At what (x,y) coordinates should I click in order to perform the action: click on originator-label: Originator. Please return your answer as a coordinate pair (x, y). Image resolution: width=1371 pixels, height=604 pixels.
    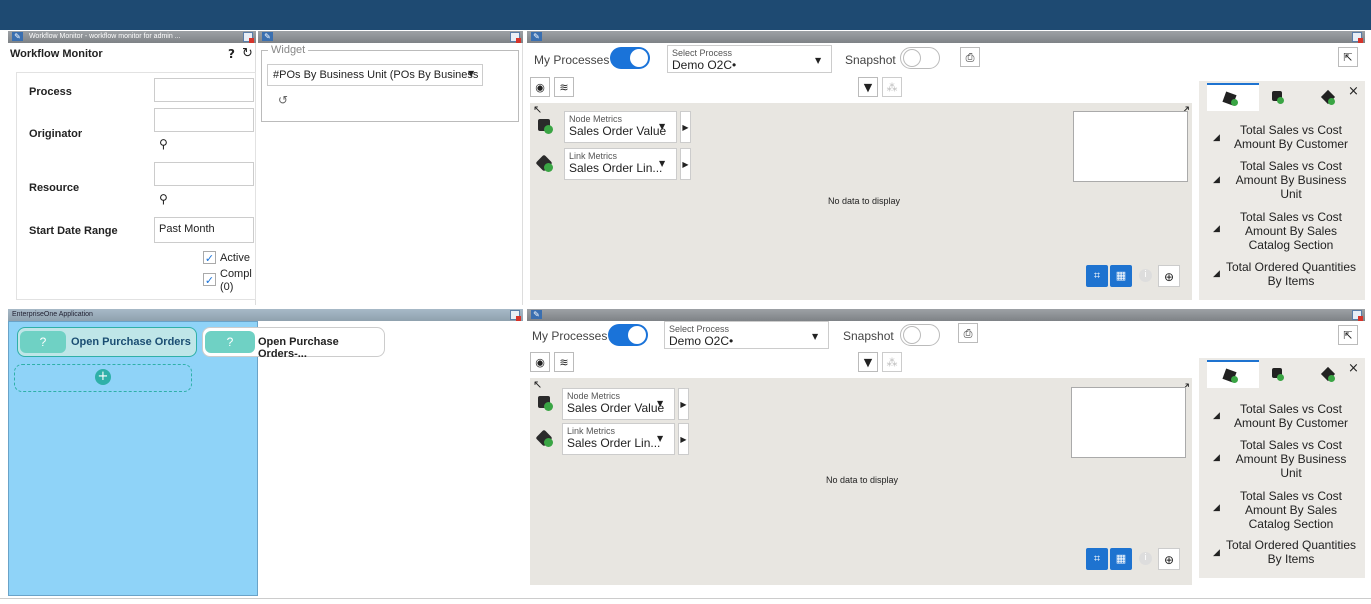
    Looking at the image, I should click on (56, 134).